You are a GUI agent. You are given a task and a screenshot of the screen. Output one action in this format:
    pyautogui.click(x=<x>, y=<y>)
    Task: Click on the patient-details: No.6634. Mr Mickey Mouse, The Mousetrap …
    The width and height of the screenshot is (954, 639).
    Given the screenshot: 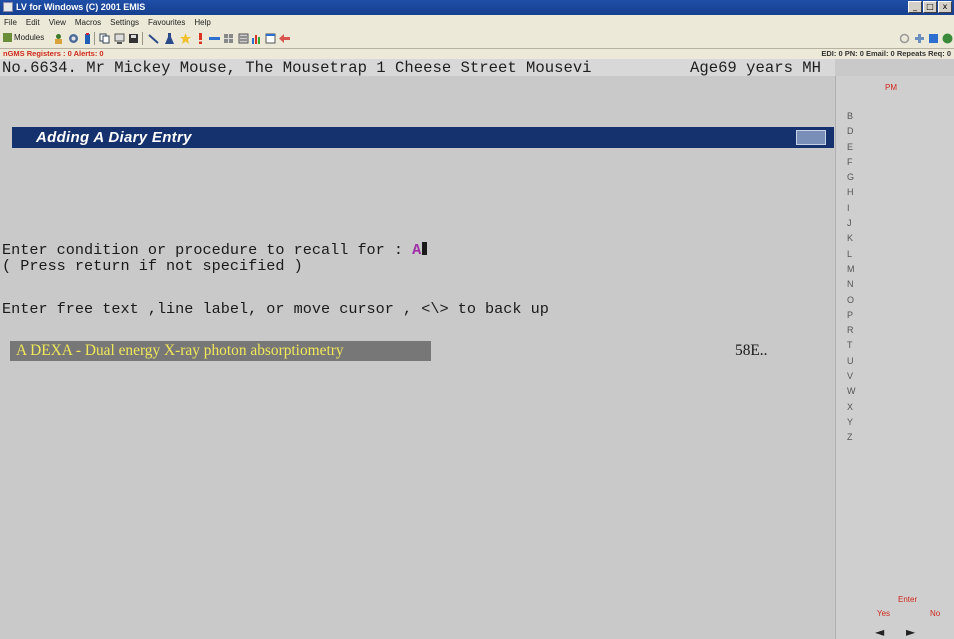 What is the action you would take?
    pyautogui.click(x=297, y=68)
    